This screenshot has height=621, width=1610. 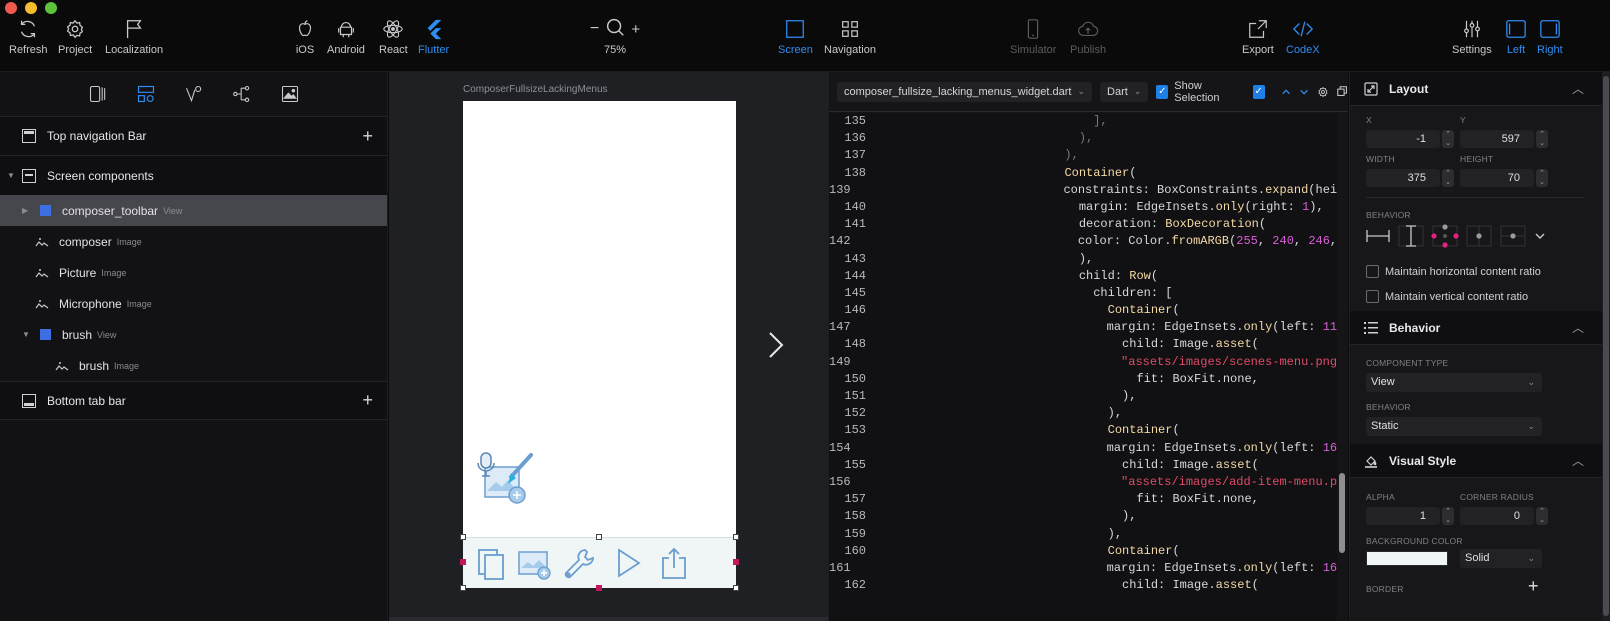 What do you see at coordinates (1504, 178) in the screenshot?
I see `height-input: 70 ⌃ ⌄` at bounding box center [1504, 178].